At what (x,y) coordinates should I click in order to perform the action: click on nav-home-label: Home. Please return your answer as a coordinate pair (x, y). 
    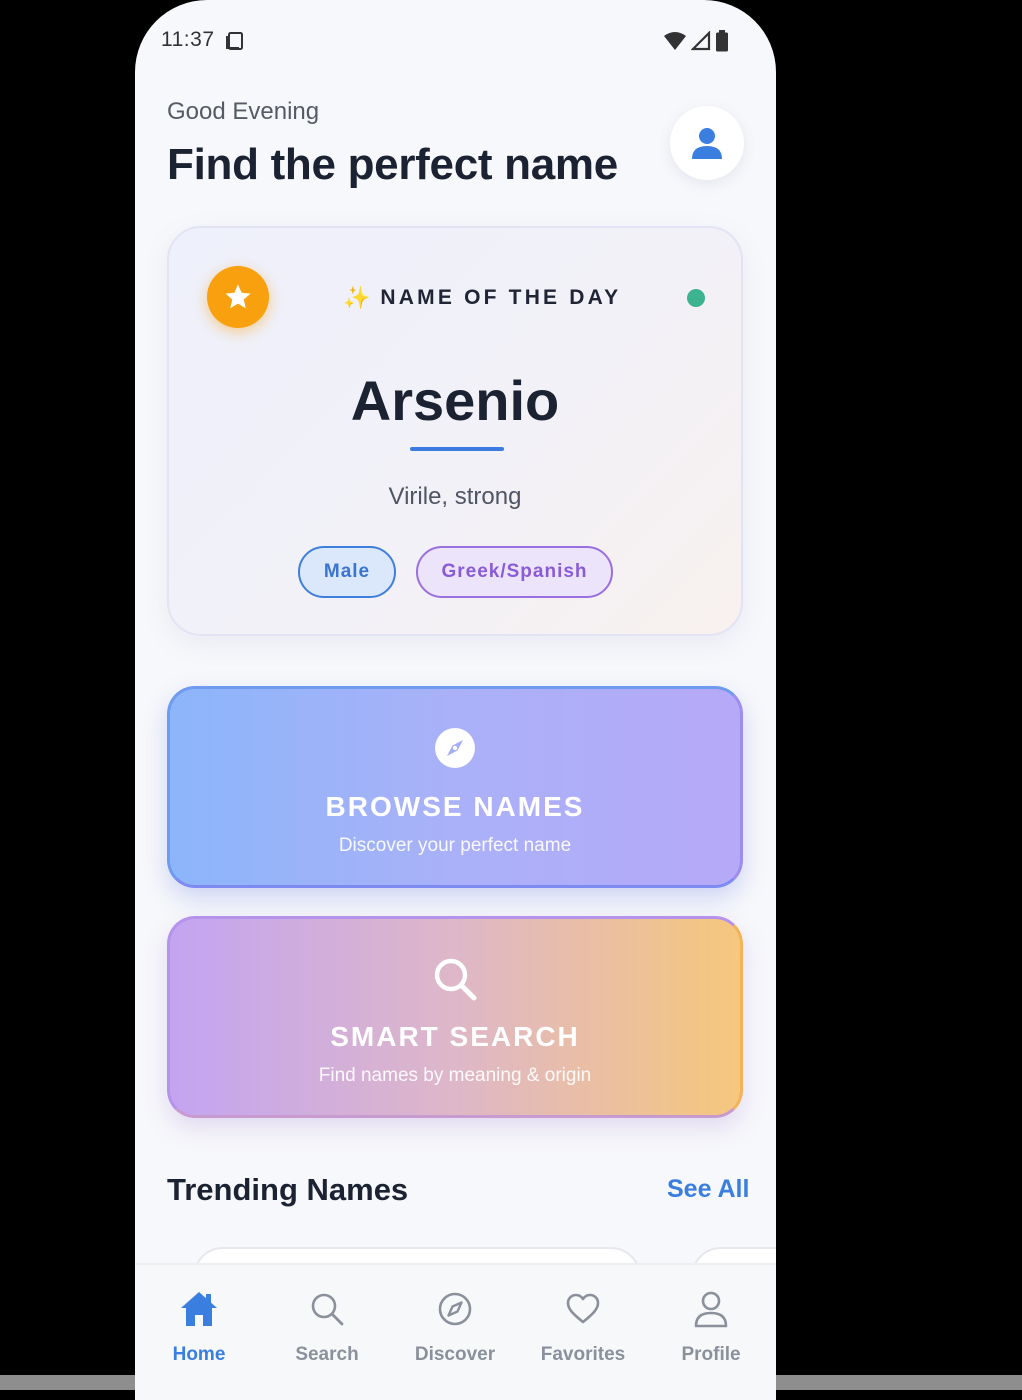
    Looking at the image, I should click on (199, 1354).